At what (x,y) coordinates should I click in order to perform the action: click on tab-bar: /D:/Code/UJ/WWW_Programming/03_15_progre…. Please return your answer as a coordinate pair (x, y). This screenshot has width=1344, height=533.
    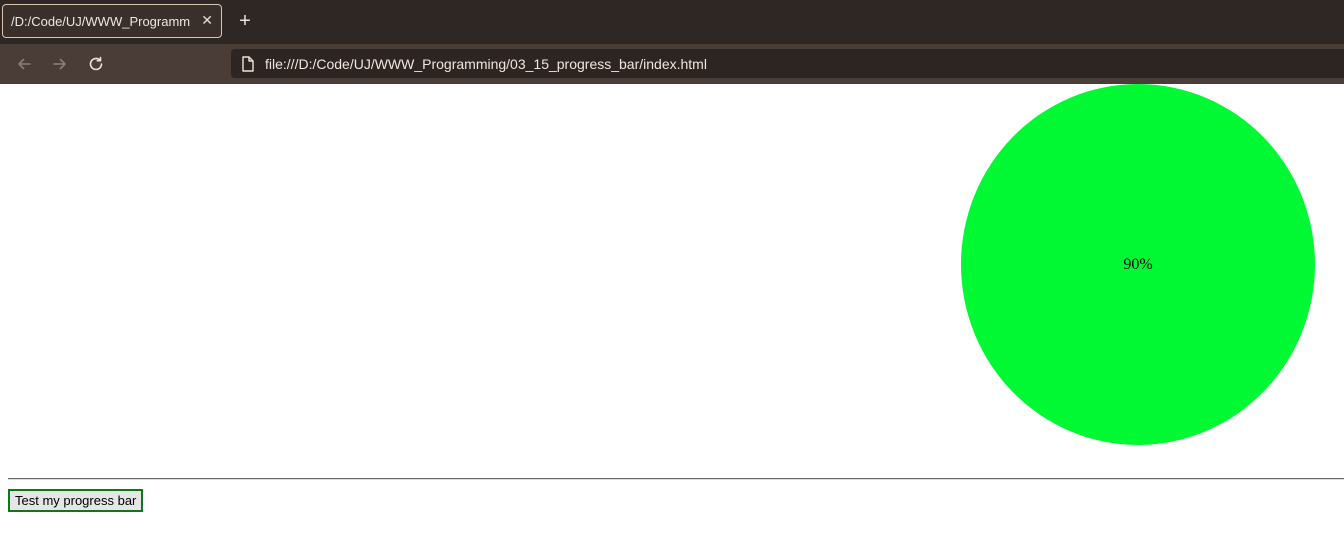
    Looking at the image, I should click on (672, 22).